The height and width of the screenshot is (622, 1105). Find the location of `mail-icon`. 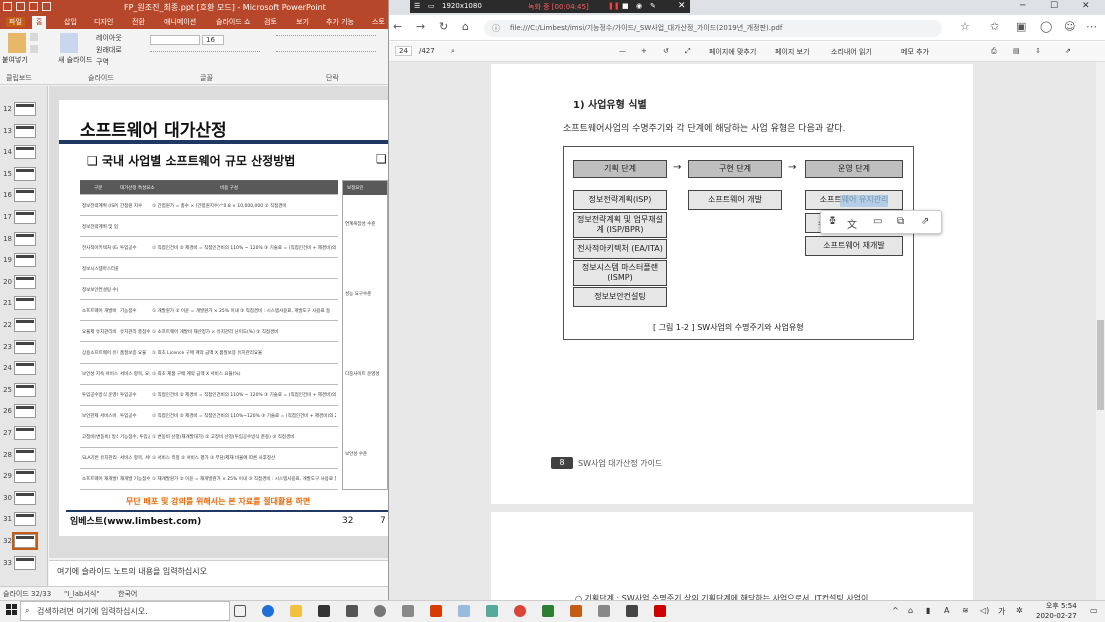

mail-icon is located at coordinates (352, 611).